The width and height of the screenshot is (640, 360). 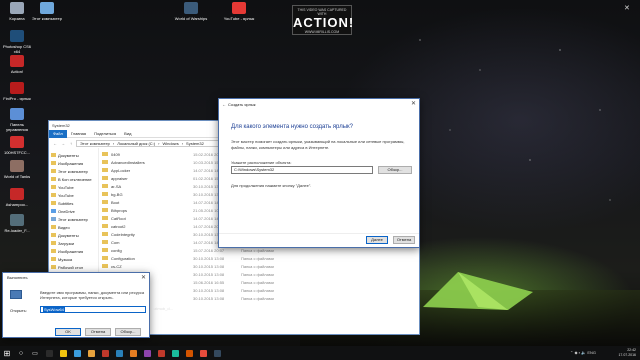 I want to click on finipro-icon: FiniPro - ярлык, so click(x=17, y=91).